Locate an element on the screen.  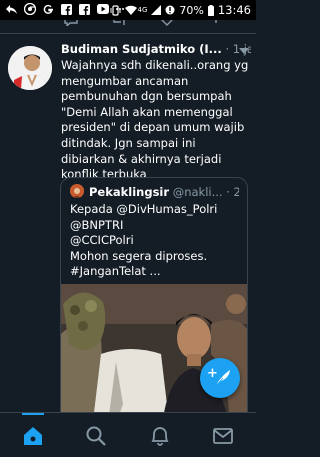
chevron-down-icon is located at coordinates (244, 51).